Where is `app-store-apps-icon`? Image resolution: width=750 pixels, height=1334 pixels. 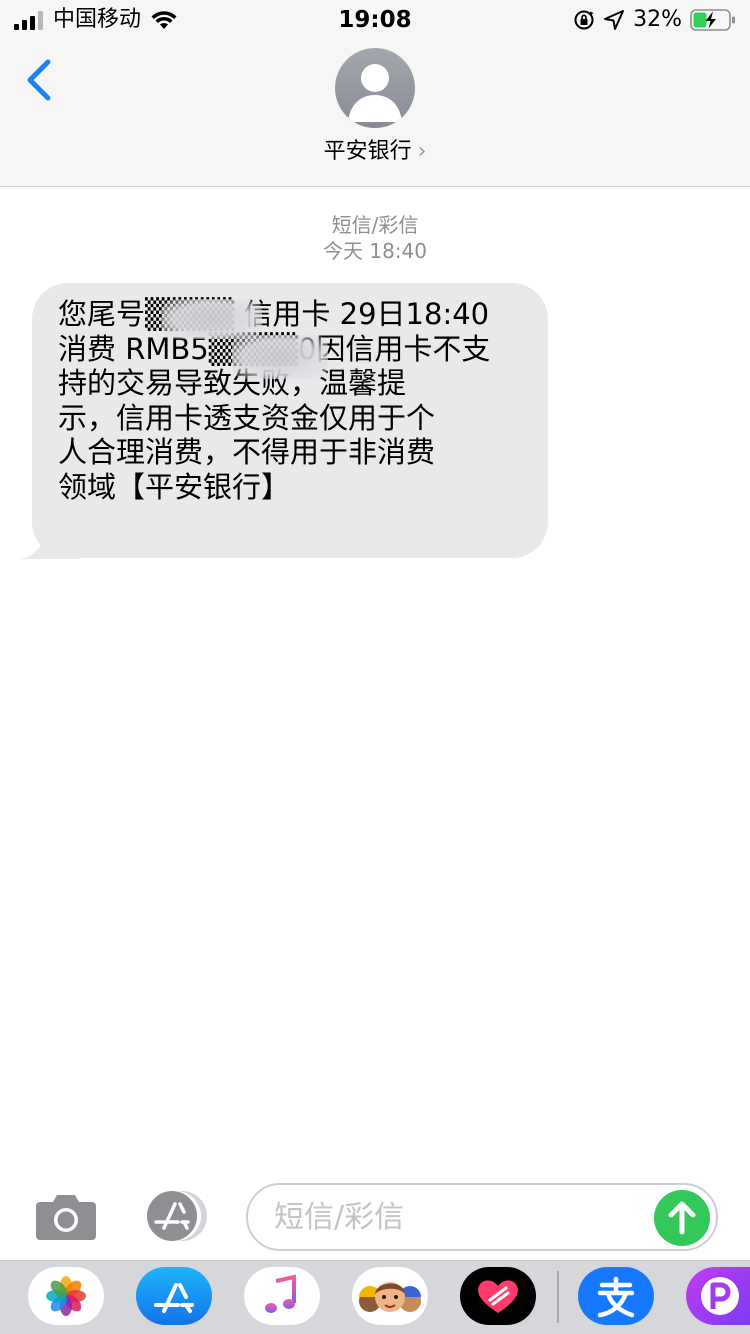 app-store-apps-icon is located at coordinates (176, 1216).